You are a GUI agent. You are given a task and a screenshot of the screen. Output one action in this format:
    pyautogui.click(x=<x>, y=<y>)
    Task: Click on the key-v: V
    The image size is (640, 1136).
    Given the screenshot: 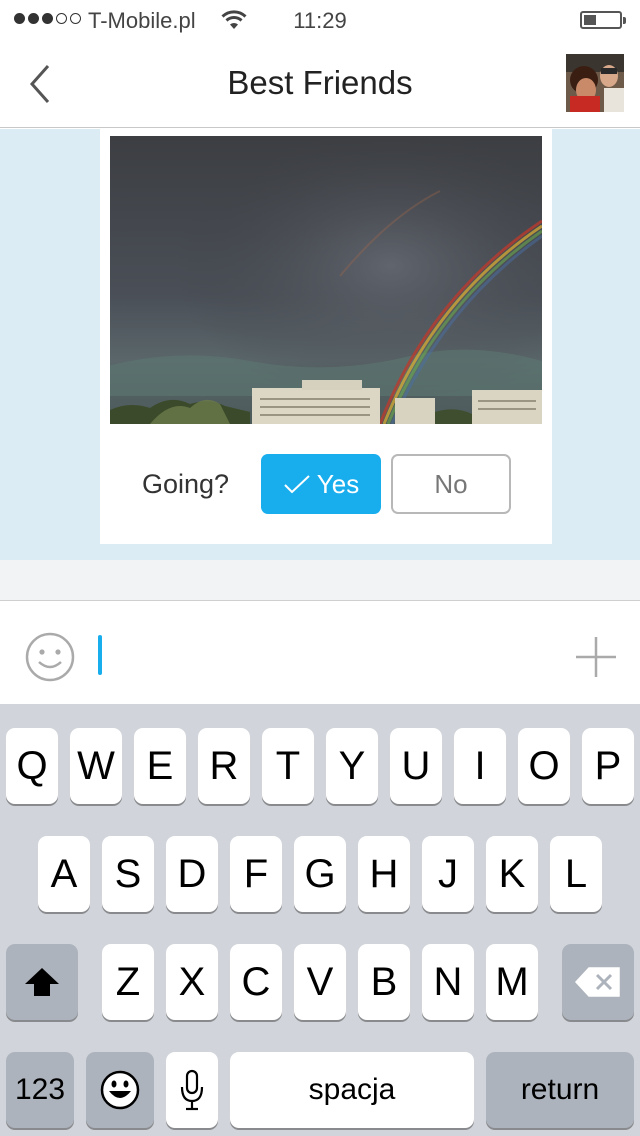 What is the action you would take?
    pyautogui.click(x=320, y=982)
    